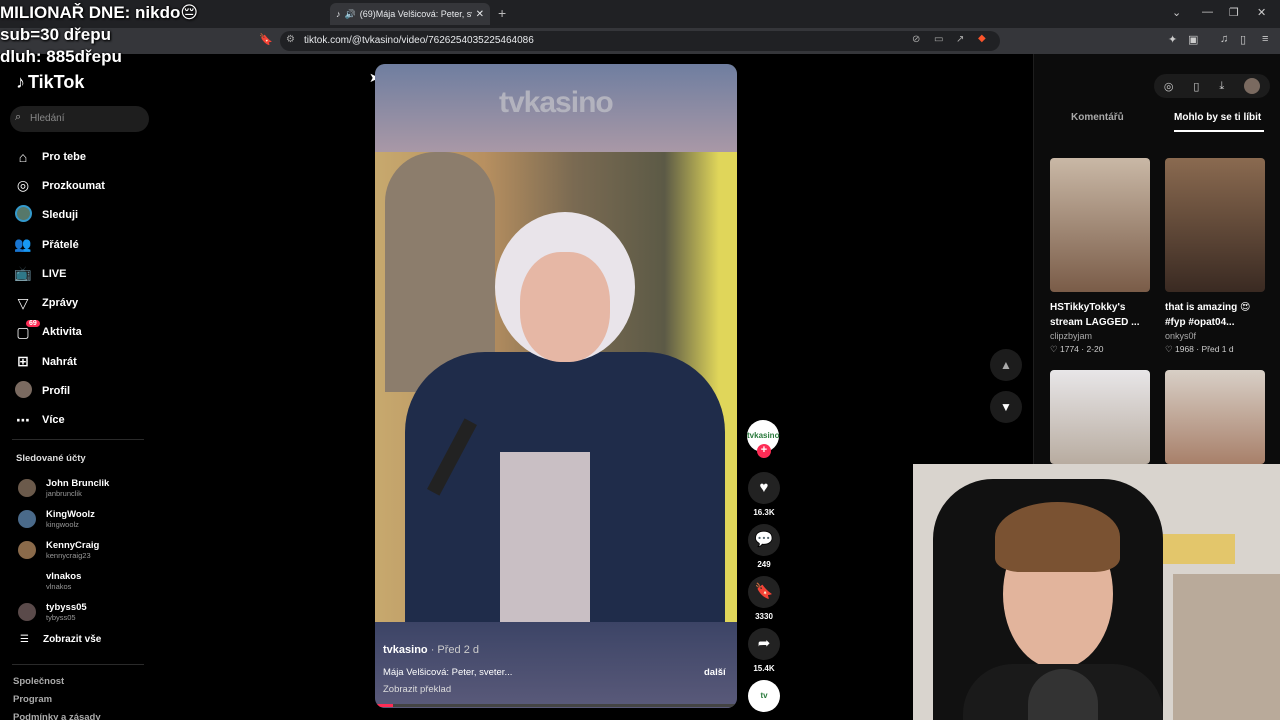 The image size is (1280, 720). Describe the element at coordinates (38, 681) in the screenshot. I see `footer-link-company: Společnost` at that location.